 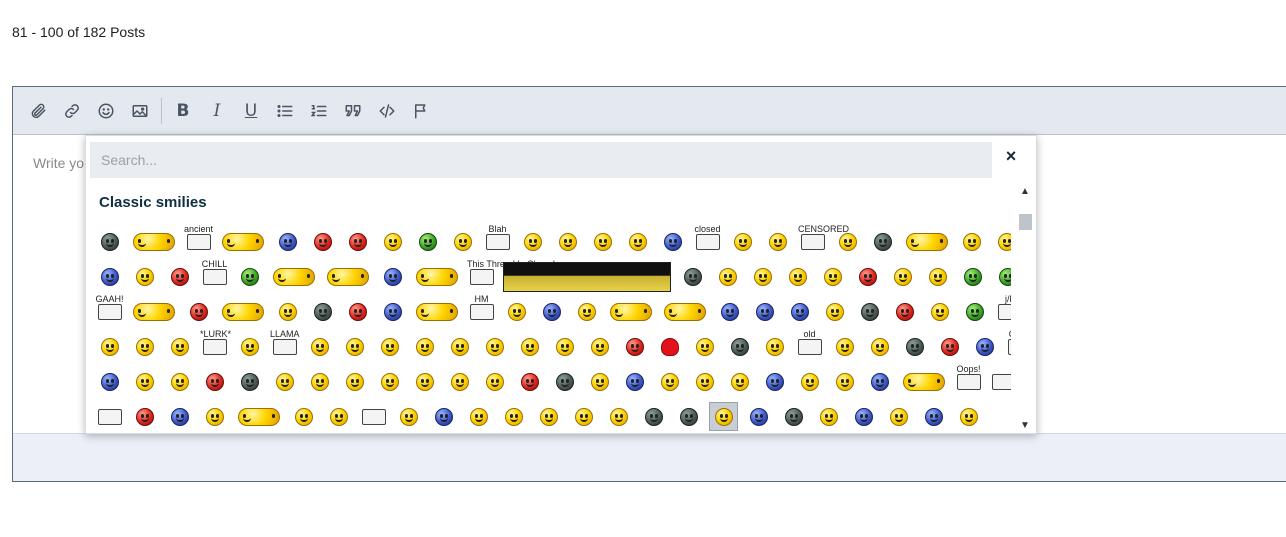 I want to click on smilie-emoji-icon: CHILL, so click(x=214, y=275).